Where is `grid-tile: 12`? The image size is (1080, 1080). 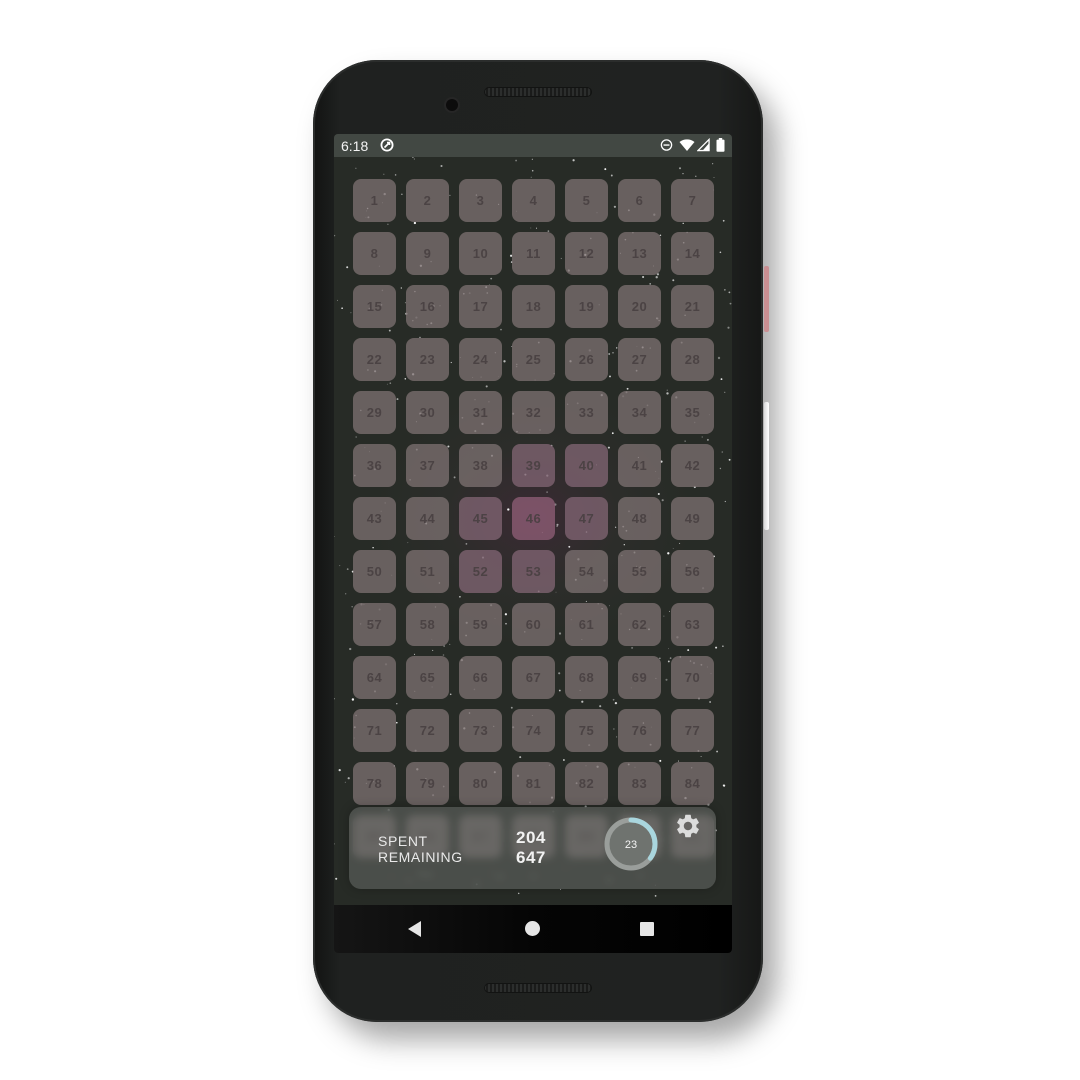 grid-tile: 12 is located at coordinates (586, 253).